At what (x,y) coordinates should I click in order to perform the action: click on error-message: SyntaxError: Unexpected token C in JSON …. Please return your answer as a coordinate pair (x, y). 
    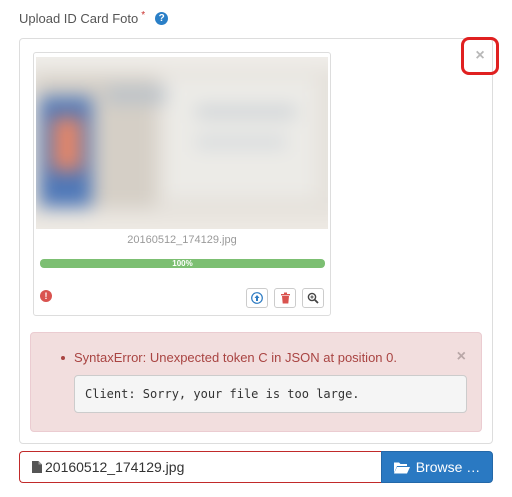
    Looking at the image, I should click on (229, 357).